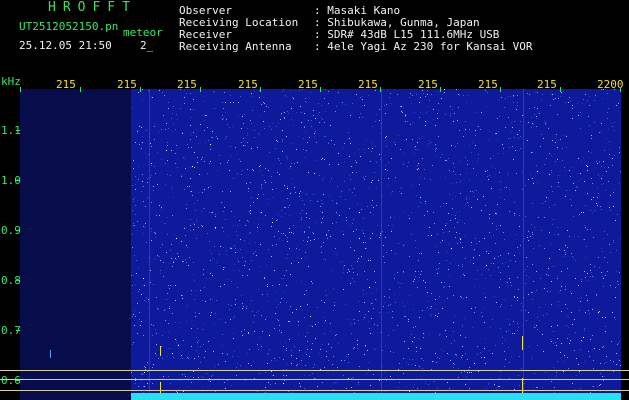  What do you see at coordinates (92, 7) in the screenshot?
I see `app-logo: HROFFT` at bounding box center [92, 7].